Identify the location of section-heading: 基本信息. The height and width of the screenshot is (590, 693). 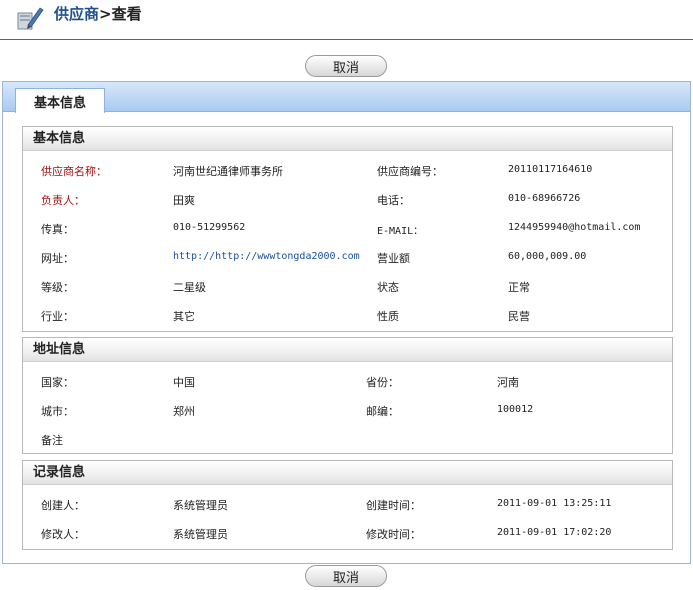
(347, 139).